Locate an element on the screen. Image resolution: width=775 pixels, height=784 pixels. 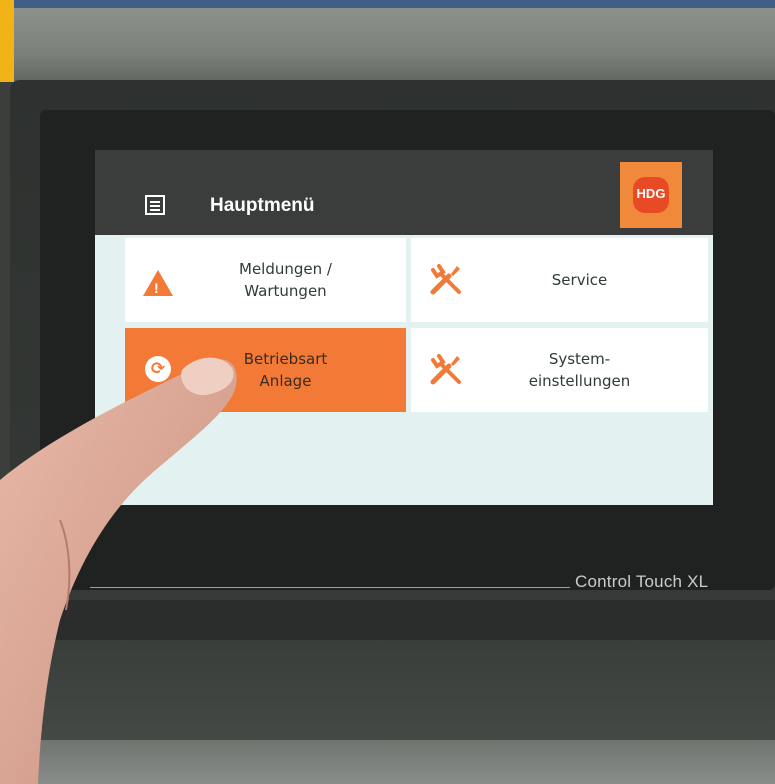
brand-line is located at coordinates (330, 587).